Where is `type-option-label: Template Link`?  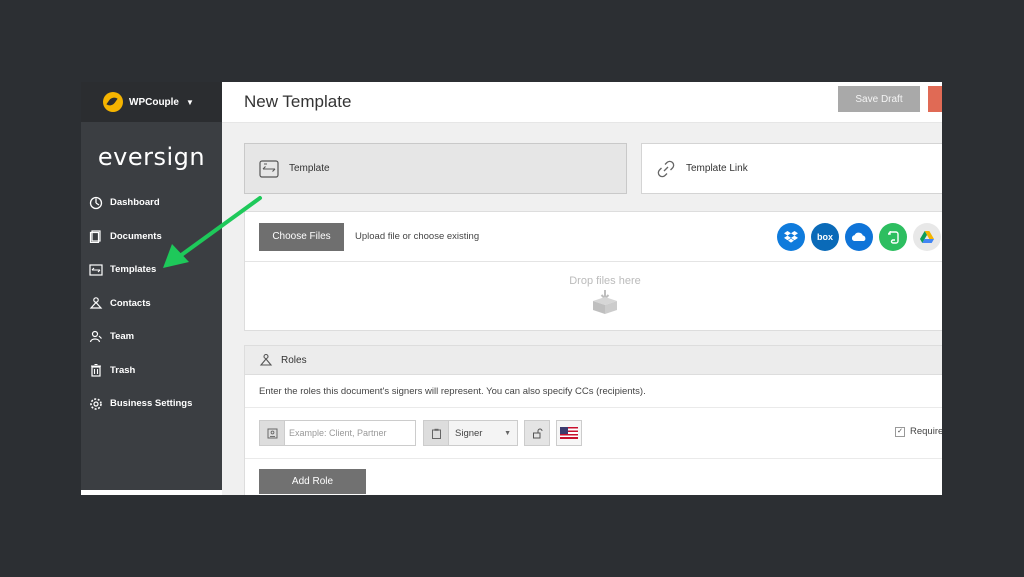 type-option-label: Template Link is located at coordinates (717, 168).